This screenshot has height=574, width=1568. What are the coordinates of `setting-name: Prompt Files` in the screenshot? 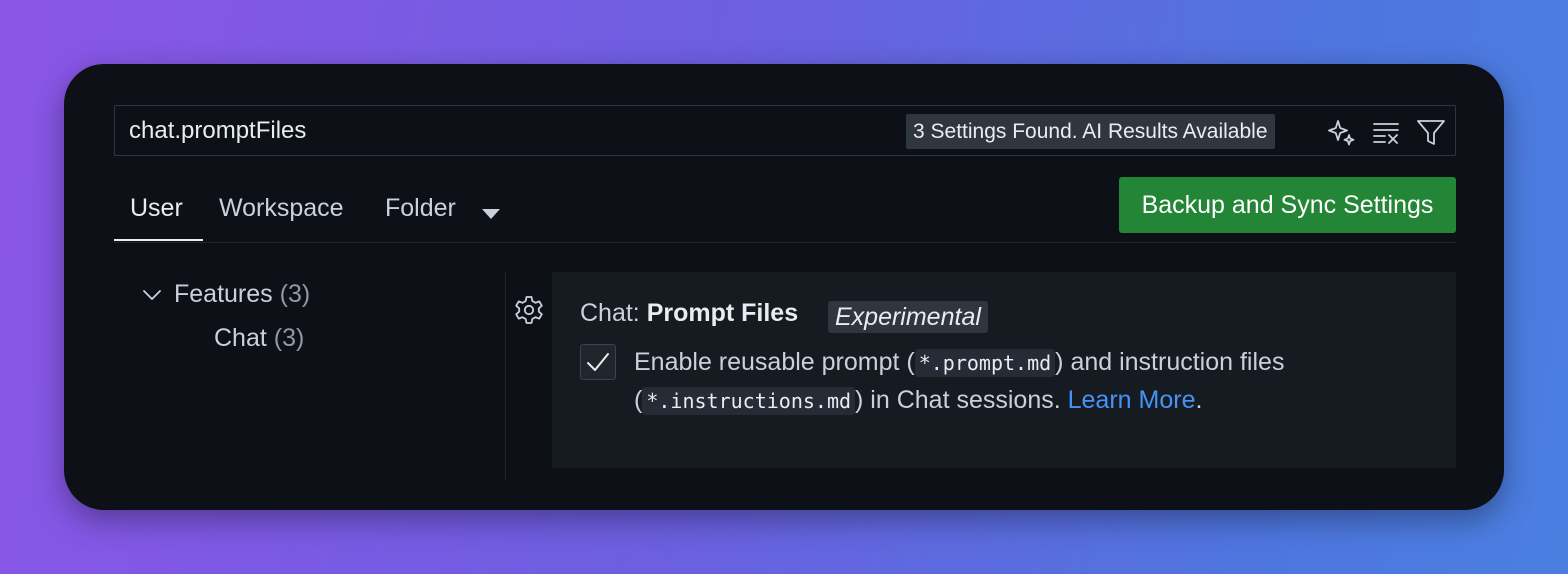 It's located at (722, 313).